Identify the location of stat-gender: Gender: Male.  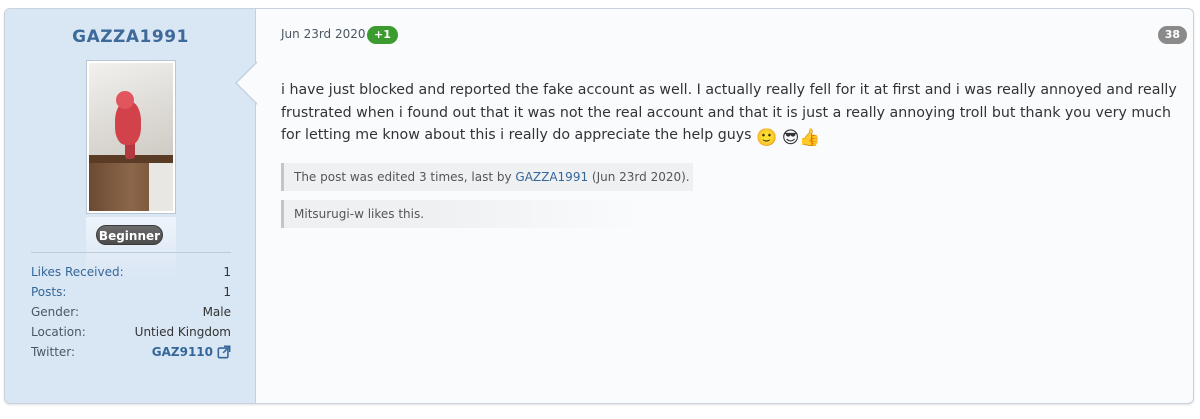
(131, 312).